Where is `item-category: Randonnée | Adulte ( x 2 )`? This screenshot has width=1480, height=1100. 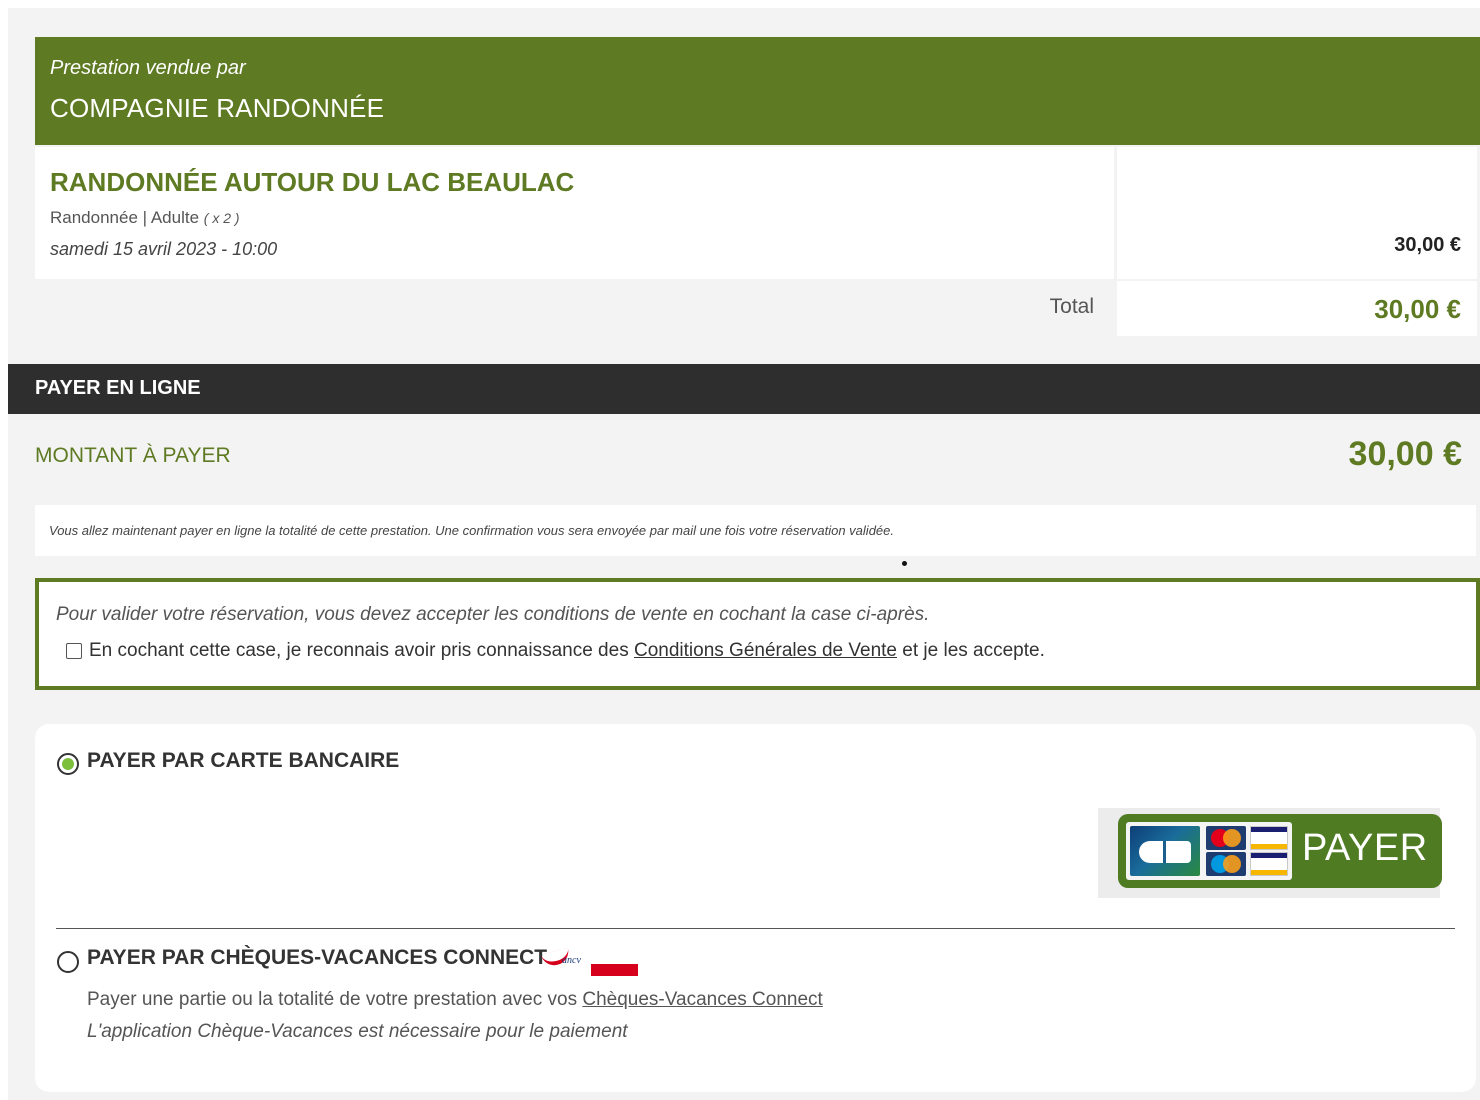
item-category: Randonnée | Adulte ( x 2 ) is located at coordinates (145, 218).